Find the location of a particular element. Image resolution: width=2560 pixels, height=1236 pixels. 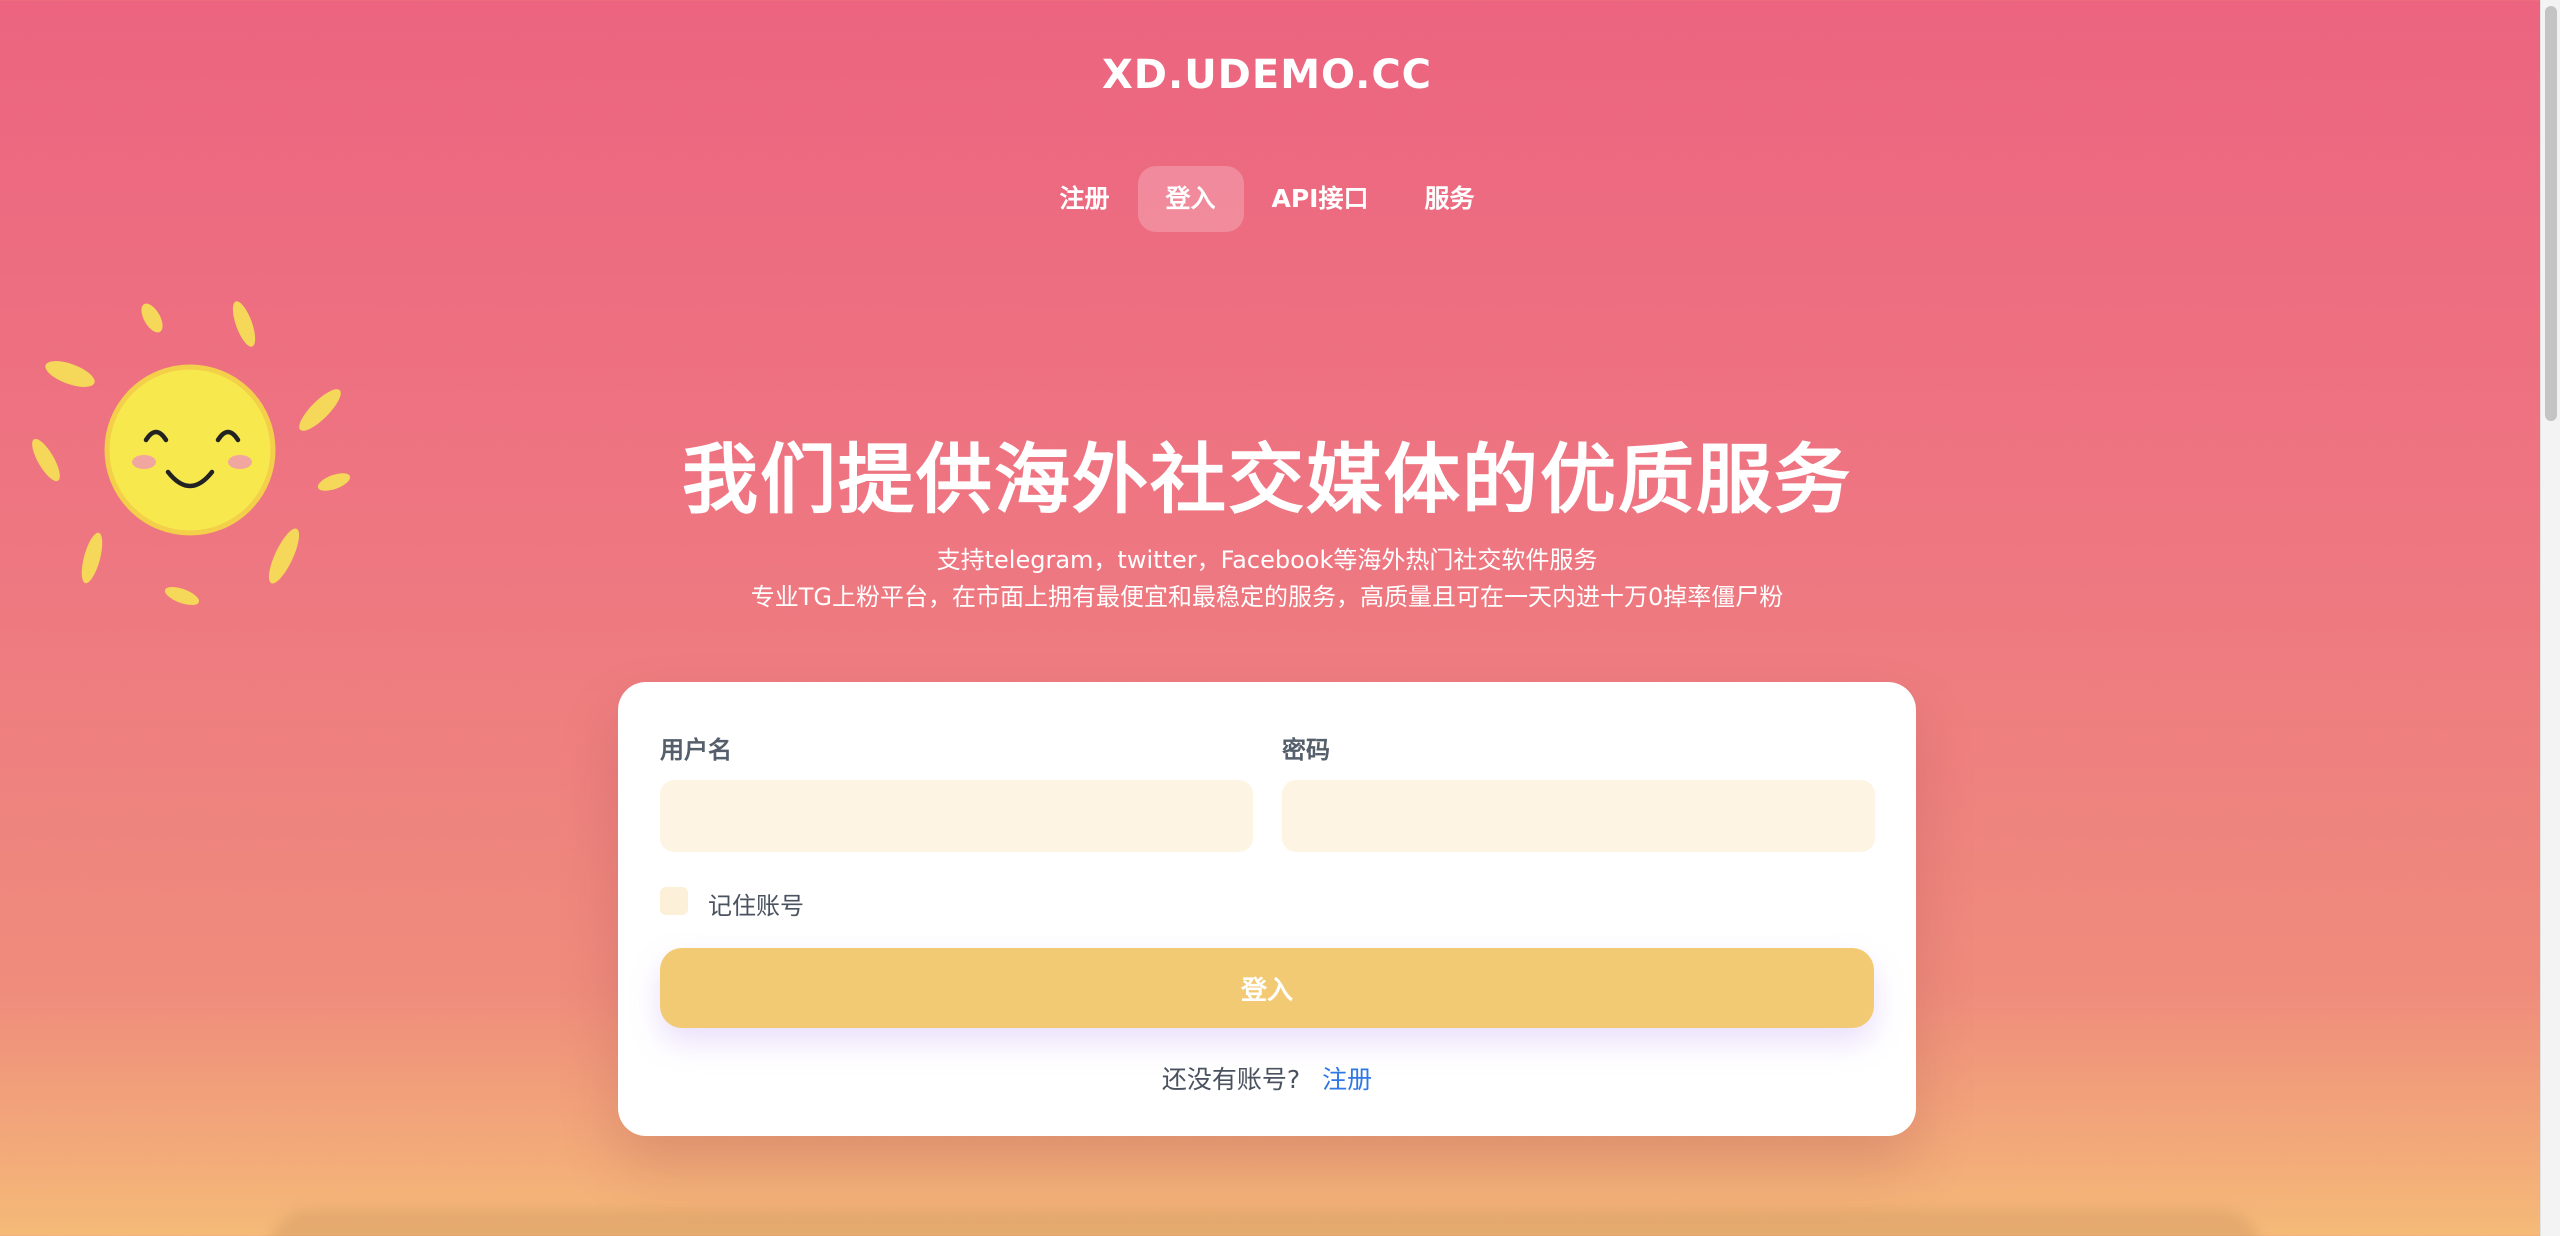

nav-item-register: 注册 is located at coordinates (1084, 199).